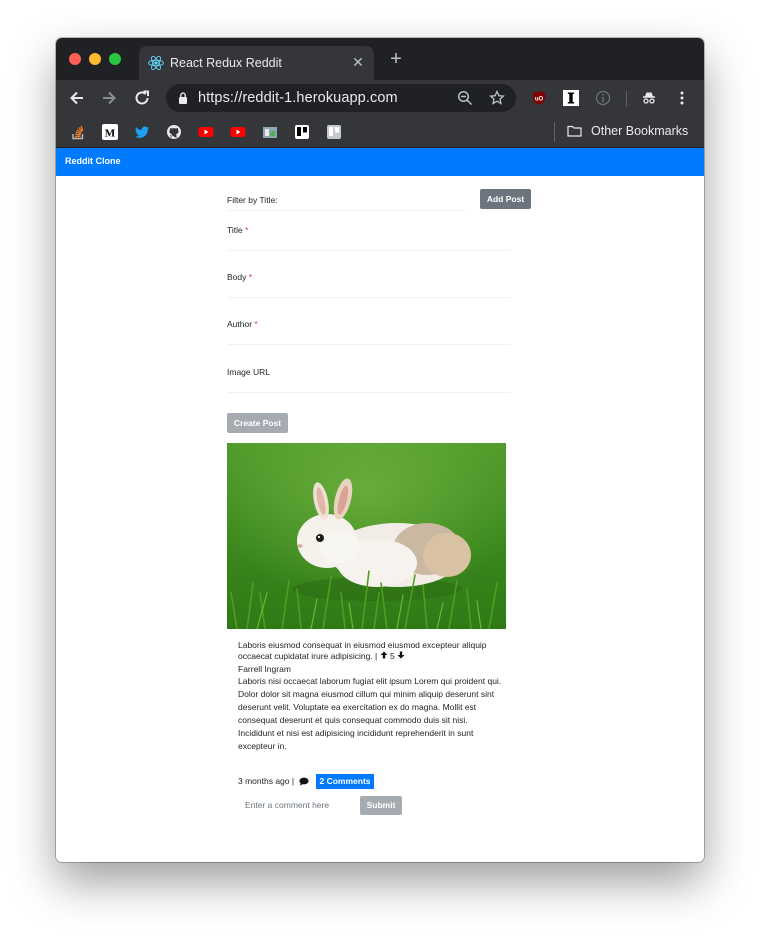 This screenshot has height=936, width=760. Describe the element at coordinates (626, 99) in the screenshot. I see `toolbar-divider` at that location.